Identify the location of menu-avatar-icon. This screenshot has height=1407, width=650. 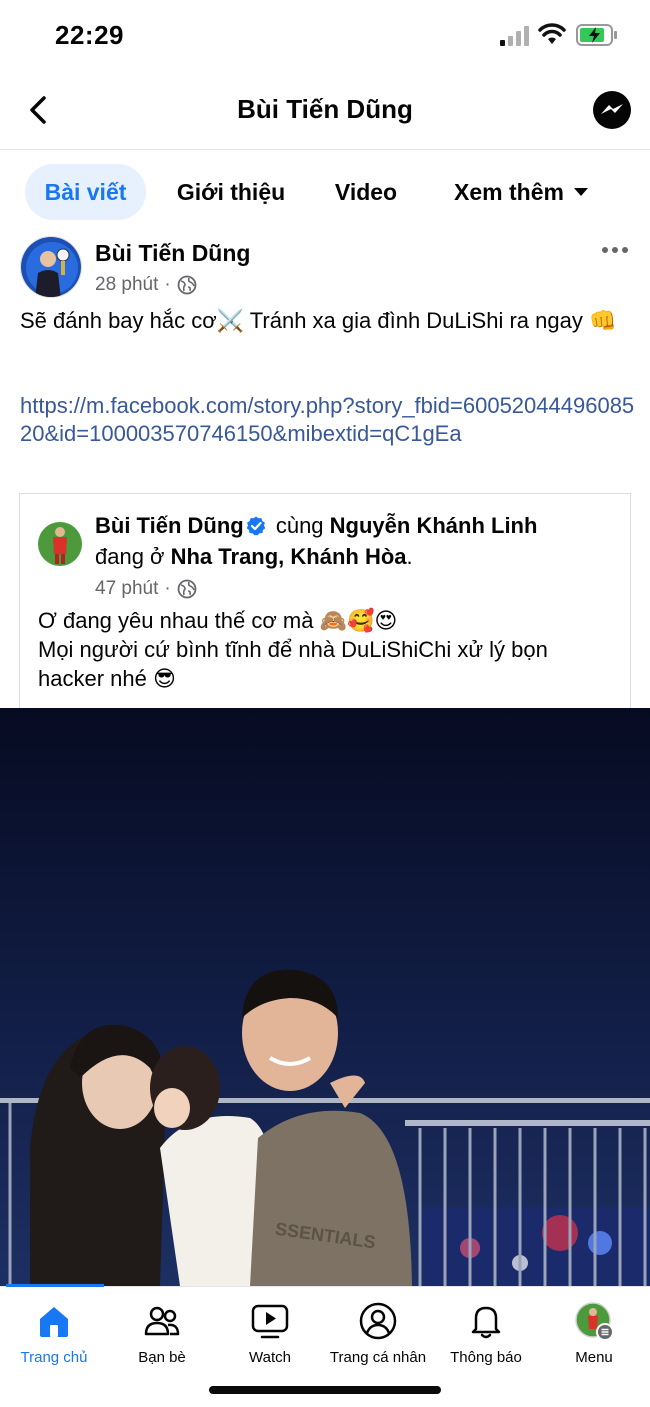
(594, 1321).